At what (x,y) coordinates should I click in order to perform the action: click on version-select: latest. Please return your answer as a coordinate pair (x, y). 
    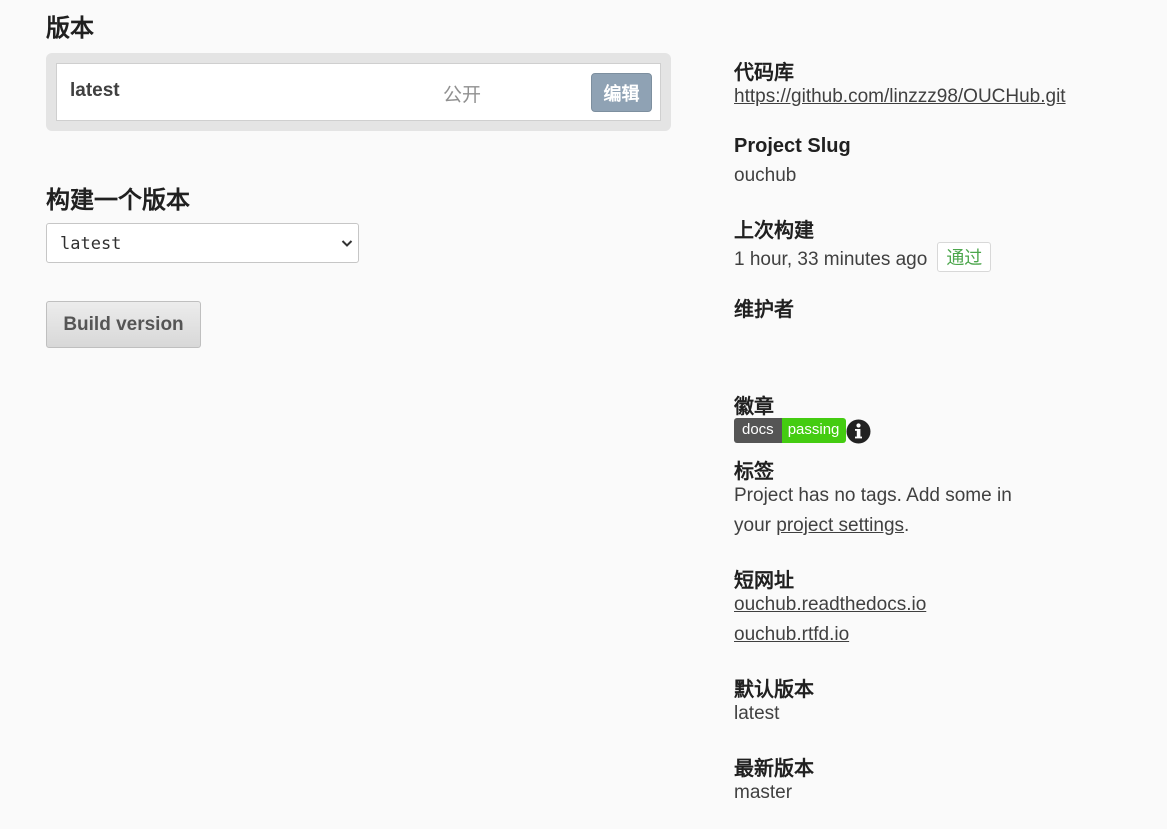
    Looking at the image, I should click on (202, 243).